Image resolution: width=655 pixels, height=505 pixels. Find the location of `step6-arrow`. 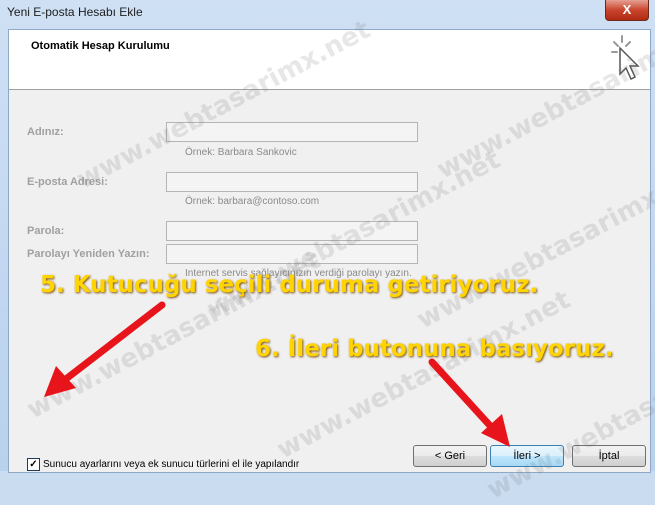

step6-arrow is located at coordinates (463, 396).